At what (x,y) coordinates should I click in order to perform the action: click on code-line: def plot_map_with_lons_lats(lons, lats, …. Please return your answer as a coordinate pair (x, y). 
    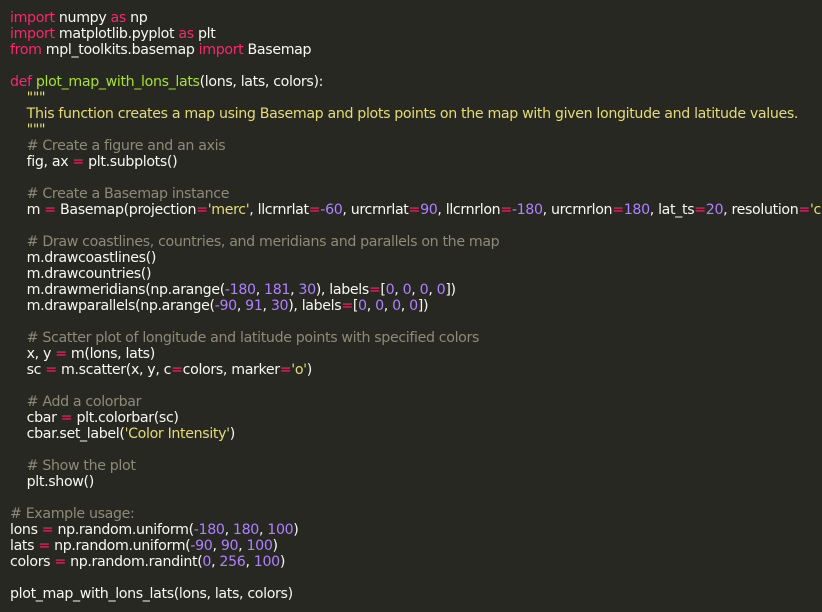
    Looking at the image, I should click on (416, 82).